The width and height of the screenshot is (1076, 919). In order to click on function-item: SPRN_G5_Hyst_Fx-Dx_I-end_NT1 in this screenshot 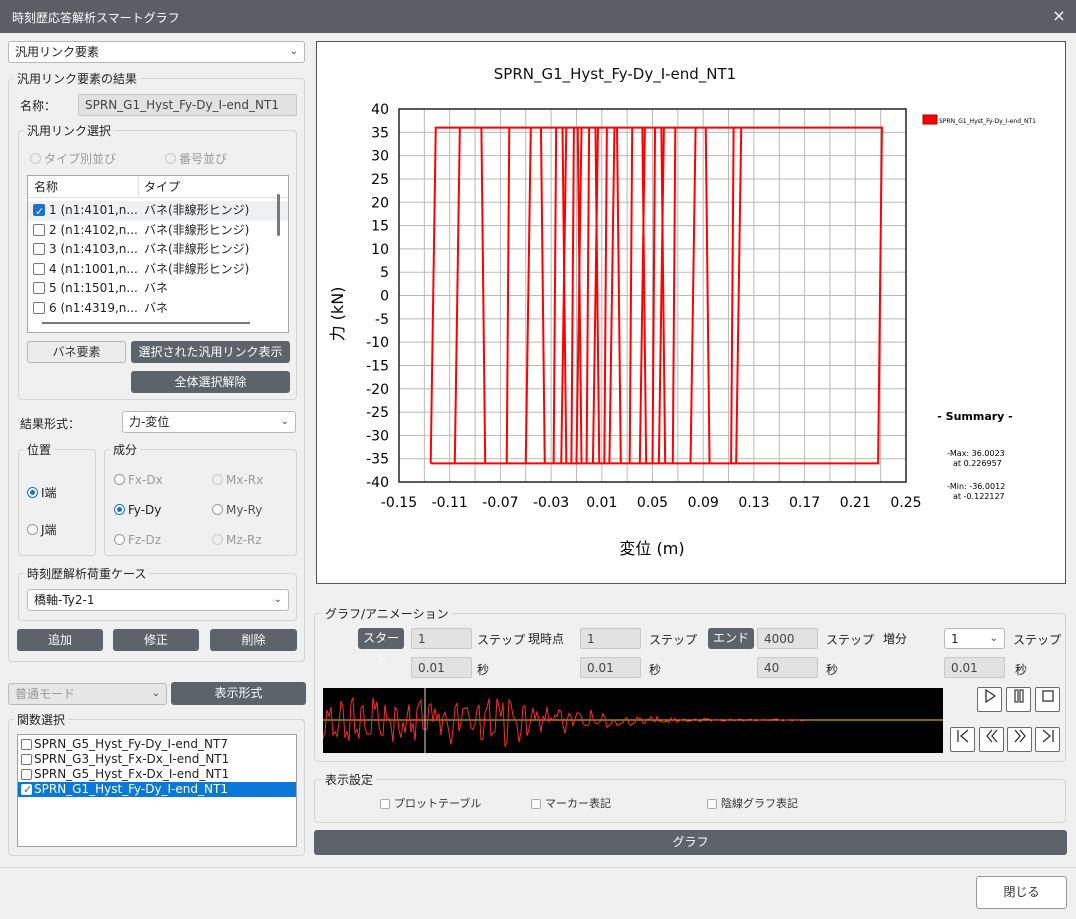, I will do `click(157, 774)`.